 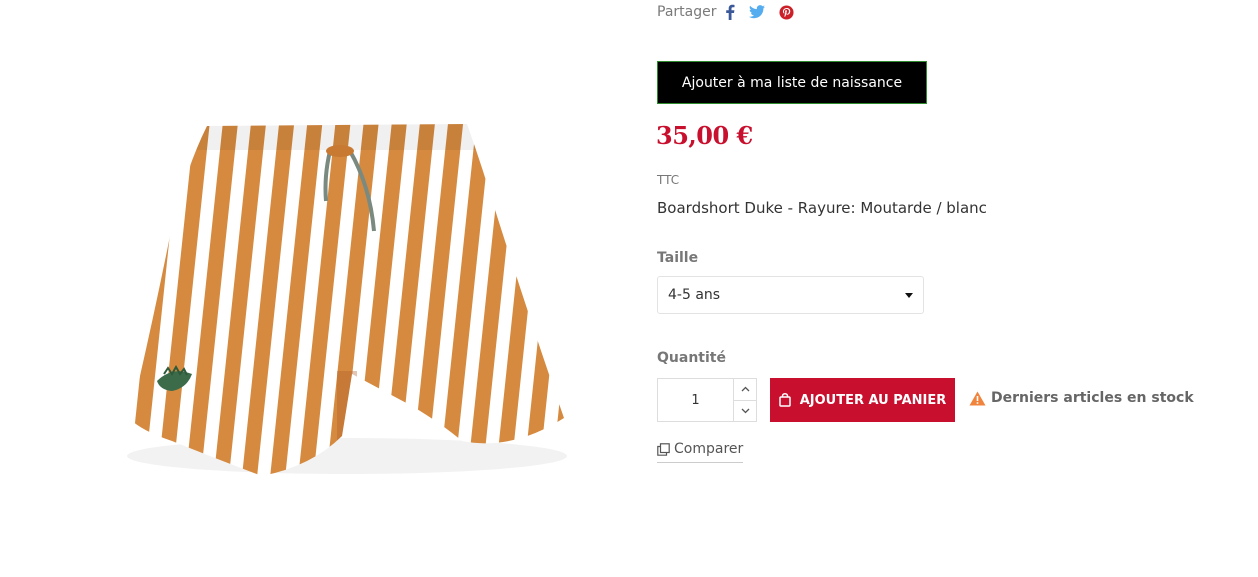 What do you see at coordinates (792, 82) in the screenshot?
I see `add-to-birth-list-button: Ajouter à ma liste de naissance` at bounding box center [792, 82].